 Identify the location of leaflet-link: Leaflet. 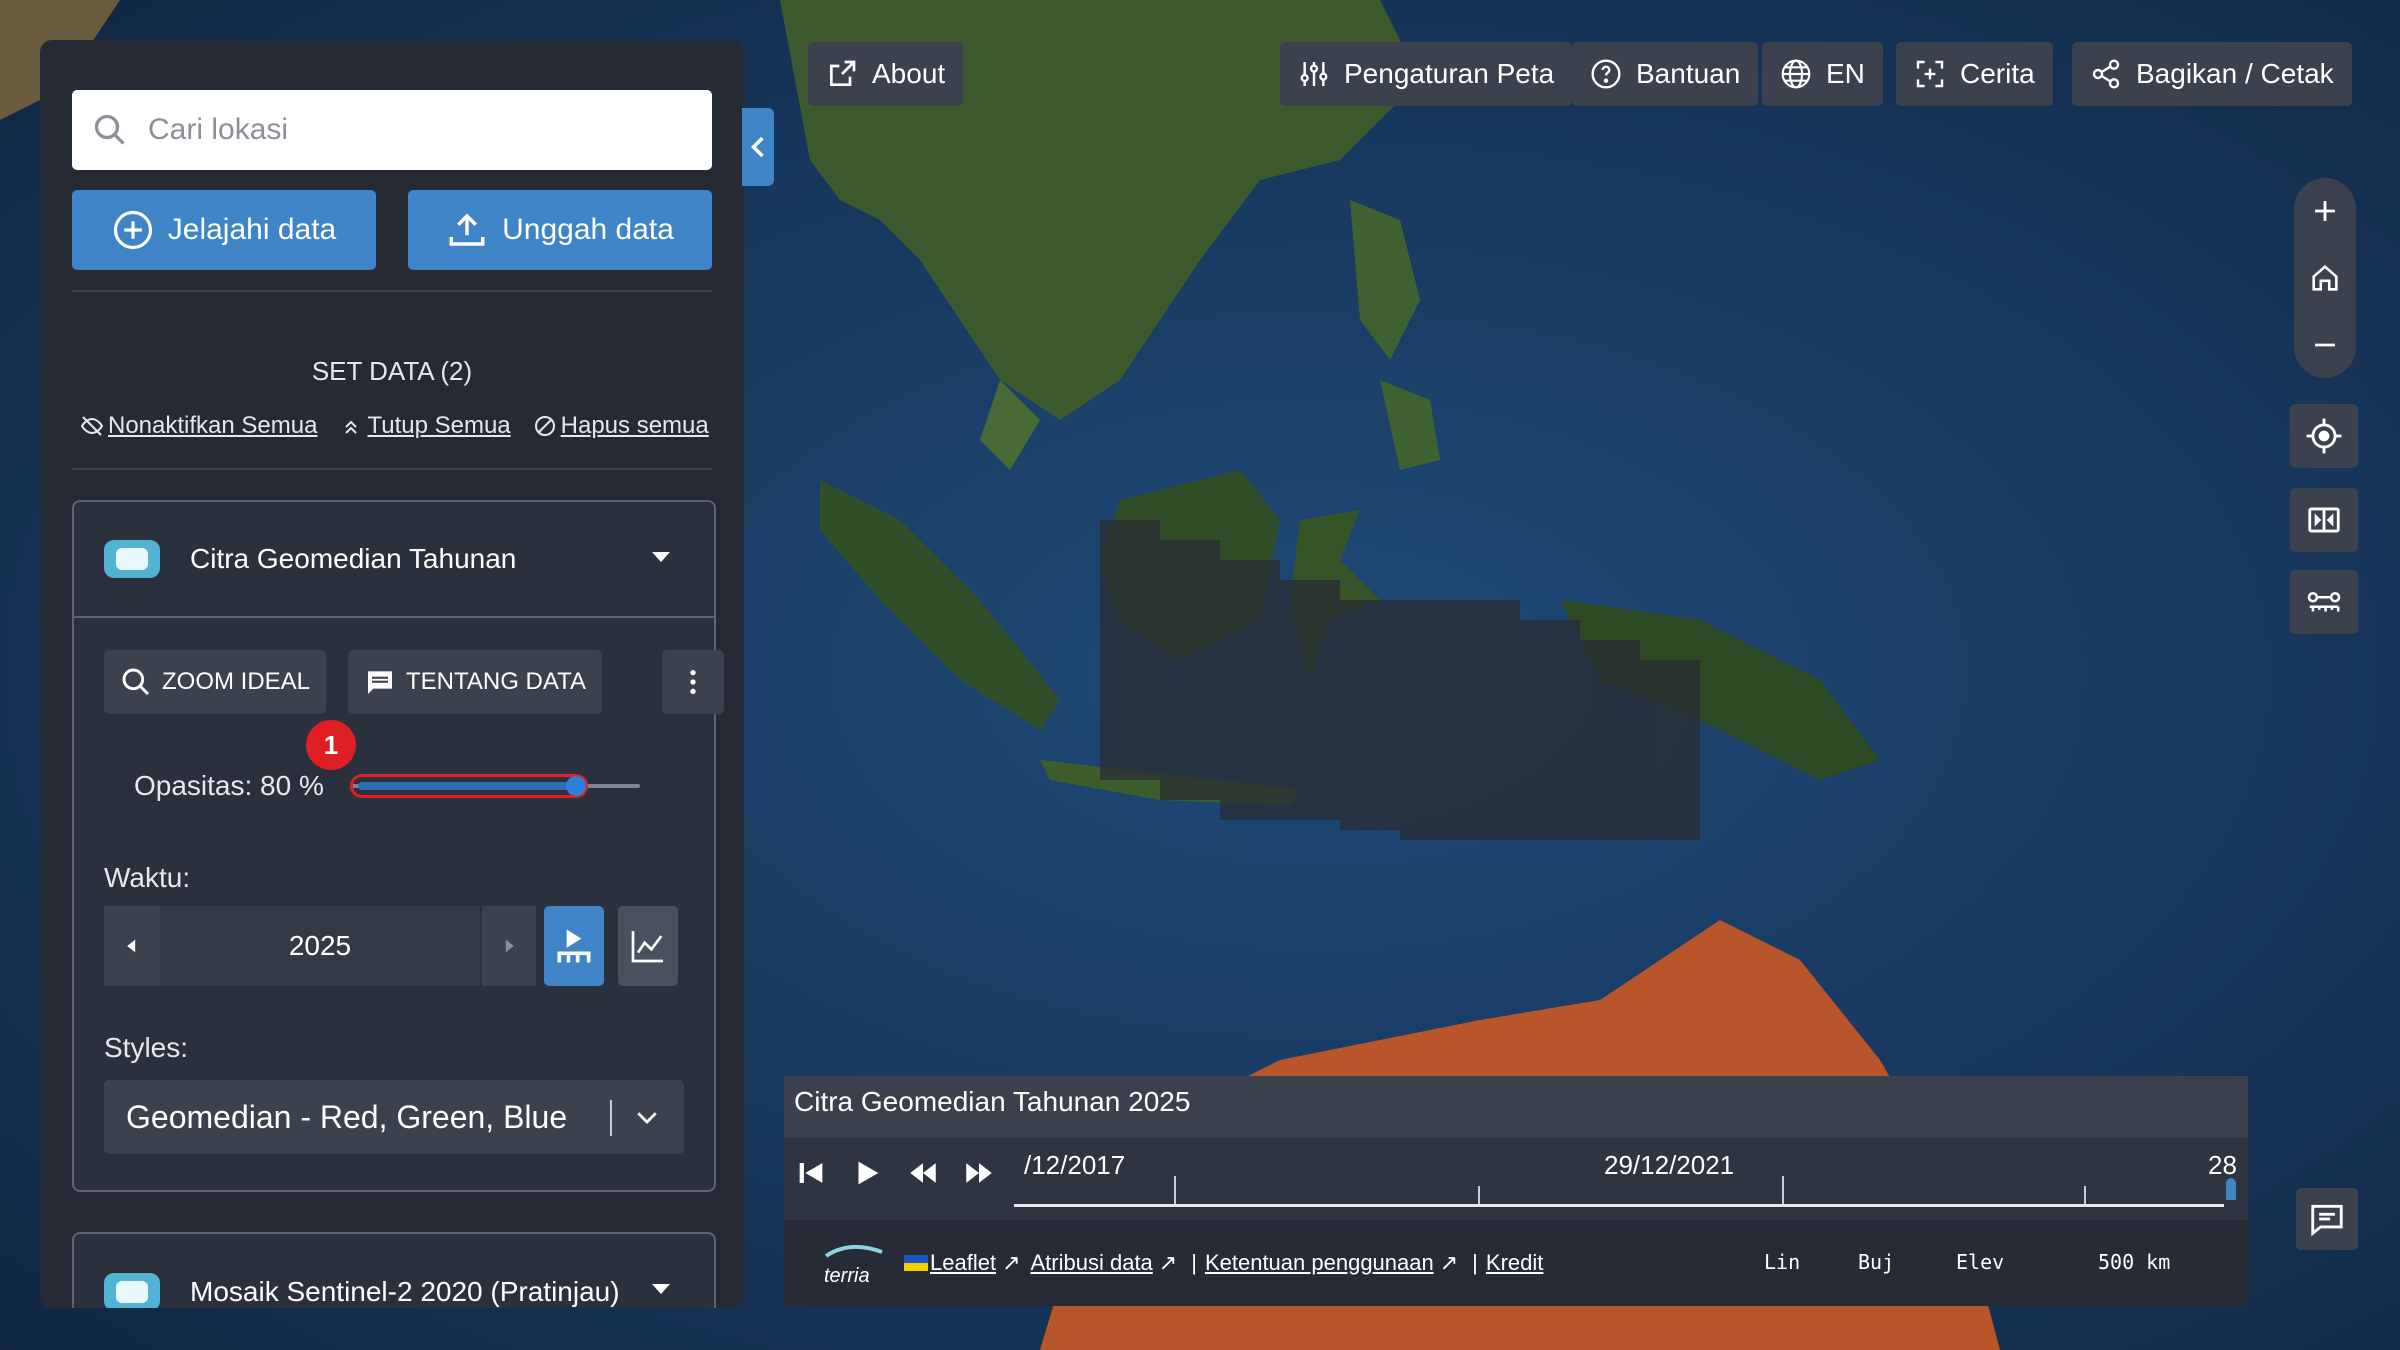
(963, 1263).